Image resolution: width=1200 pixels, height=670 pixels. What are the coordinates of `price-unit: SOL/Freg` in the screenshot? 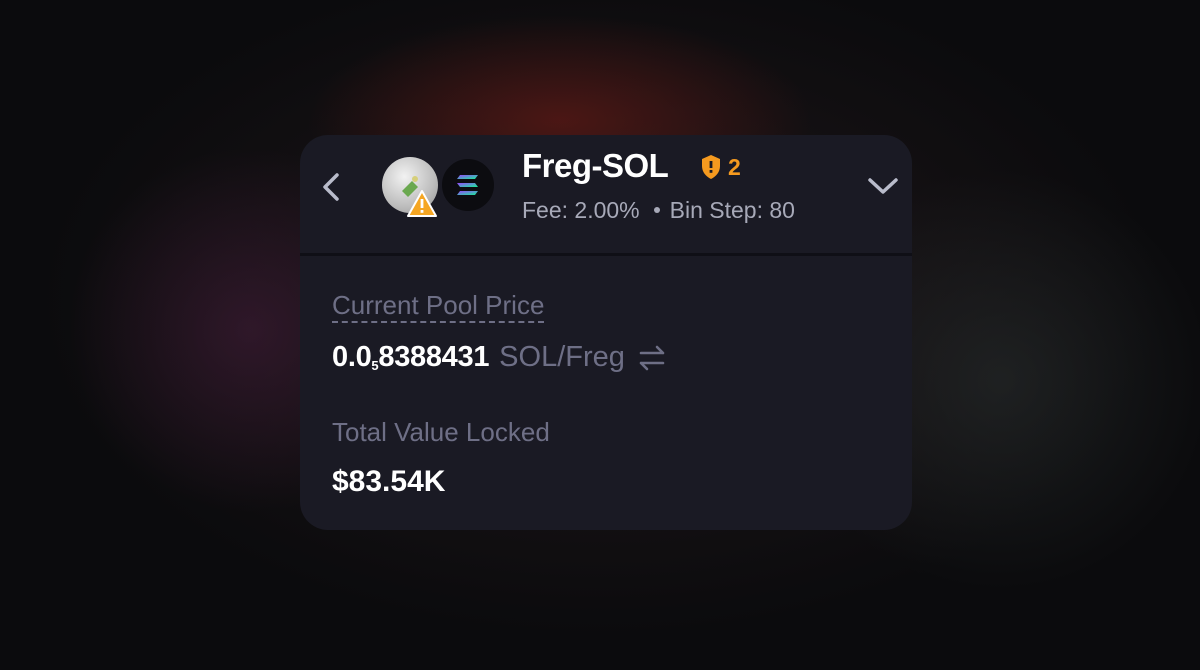 It's located at (562, 357).